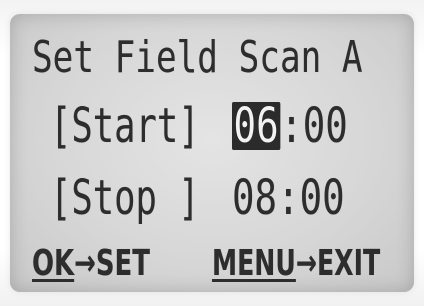  Describe the element at coordinates (325, 126) in the screenshot. I see `start-minute-field: 00` at that location.